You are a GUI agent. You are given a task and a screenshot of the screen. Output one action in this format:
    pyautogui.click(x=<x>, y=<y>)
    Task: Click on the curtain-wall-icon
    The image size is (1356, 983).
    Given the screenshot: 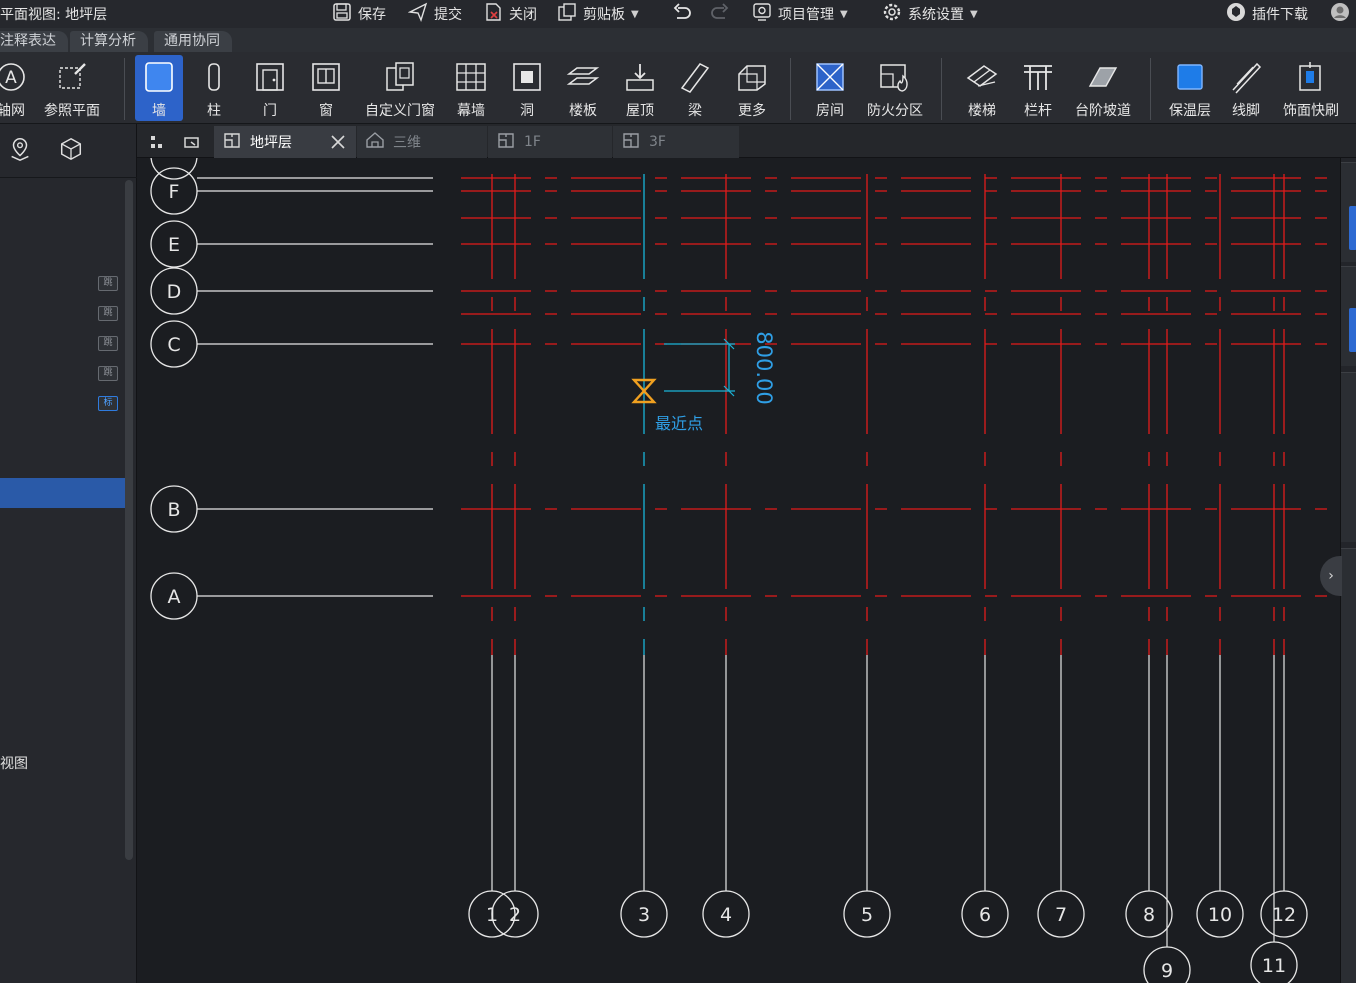 What is the action you would take?
    pyautogui.click(x=471, y=77)
    